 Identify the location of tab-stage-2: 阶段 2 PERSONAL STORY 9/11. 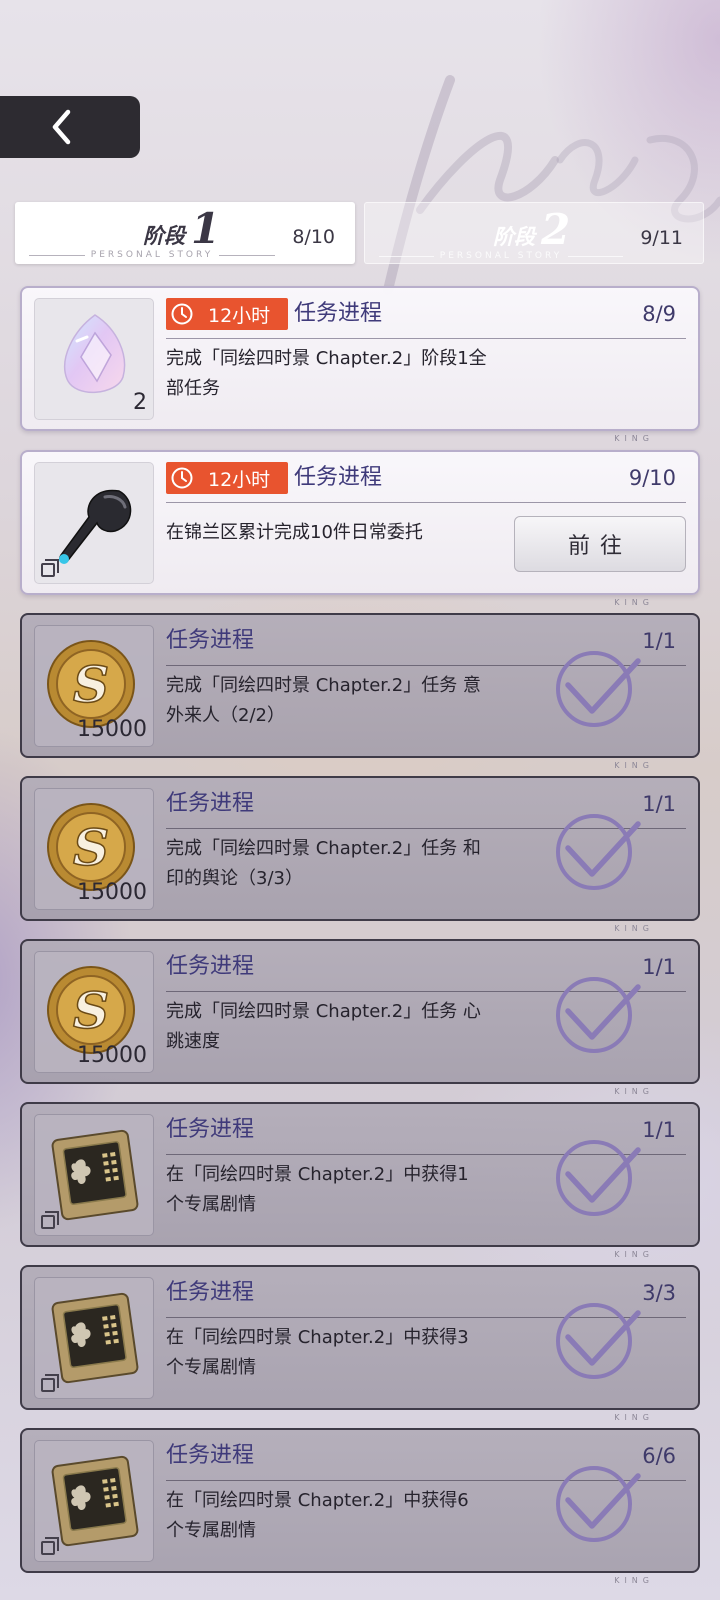
(534, 233).